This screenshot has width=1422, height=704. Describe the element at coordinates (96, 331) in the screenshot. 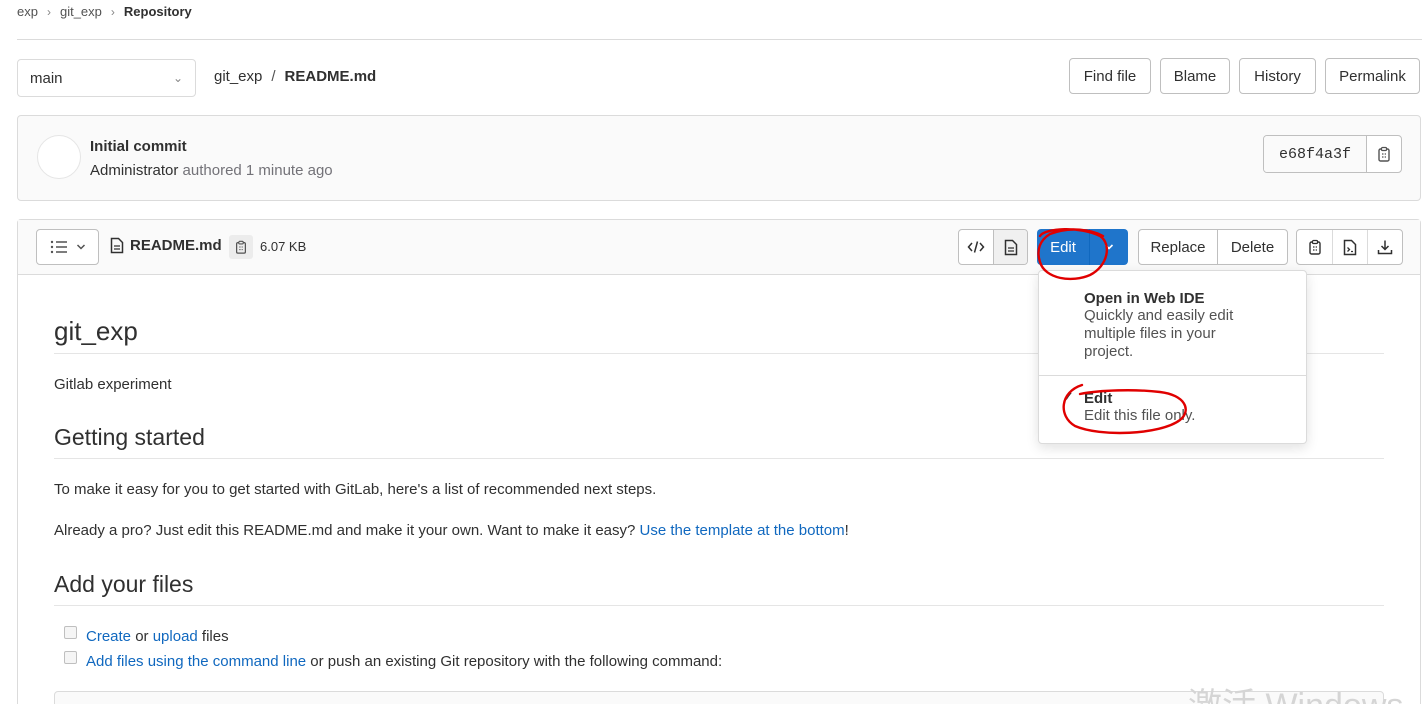

I see `readme-title: git_exp` at that location.